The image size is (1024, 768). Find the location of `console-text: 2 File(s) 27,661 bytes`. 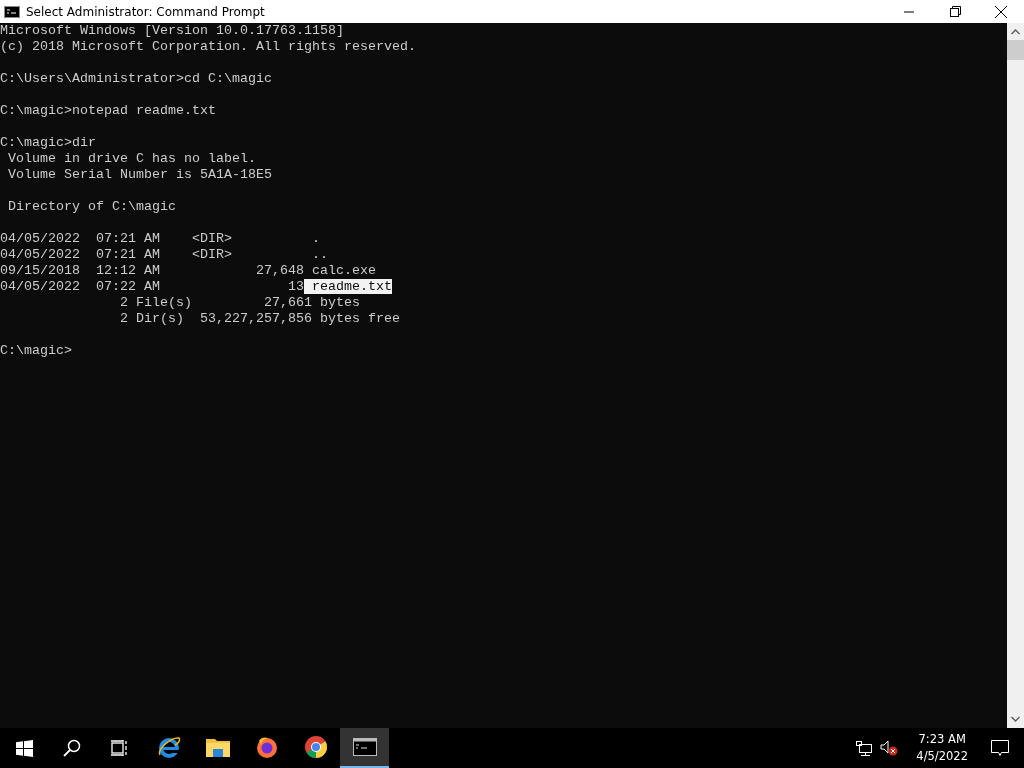

console-text: 2 File(s) 27,661 bytes is located at coordinates (239, 302).